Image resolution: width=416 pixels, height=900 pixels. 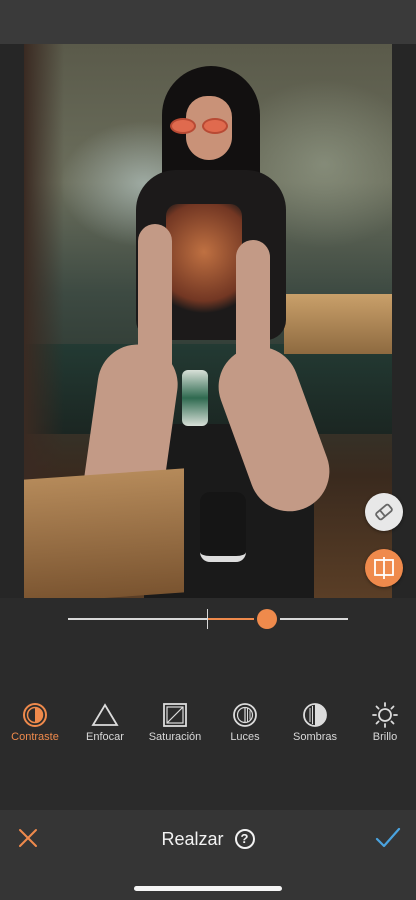 What do you see at coordinates (208, 888) in the screenshot?
I see `home-indicator` at bounding box center [208, 888].